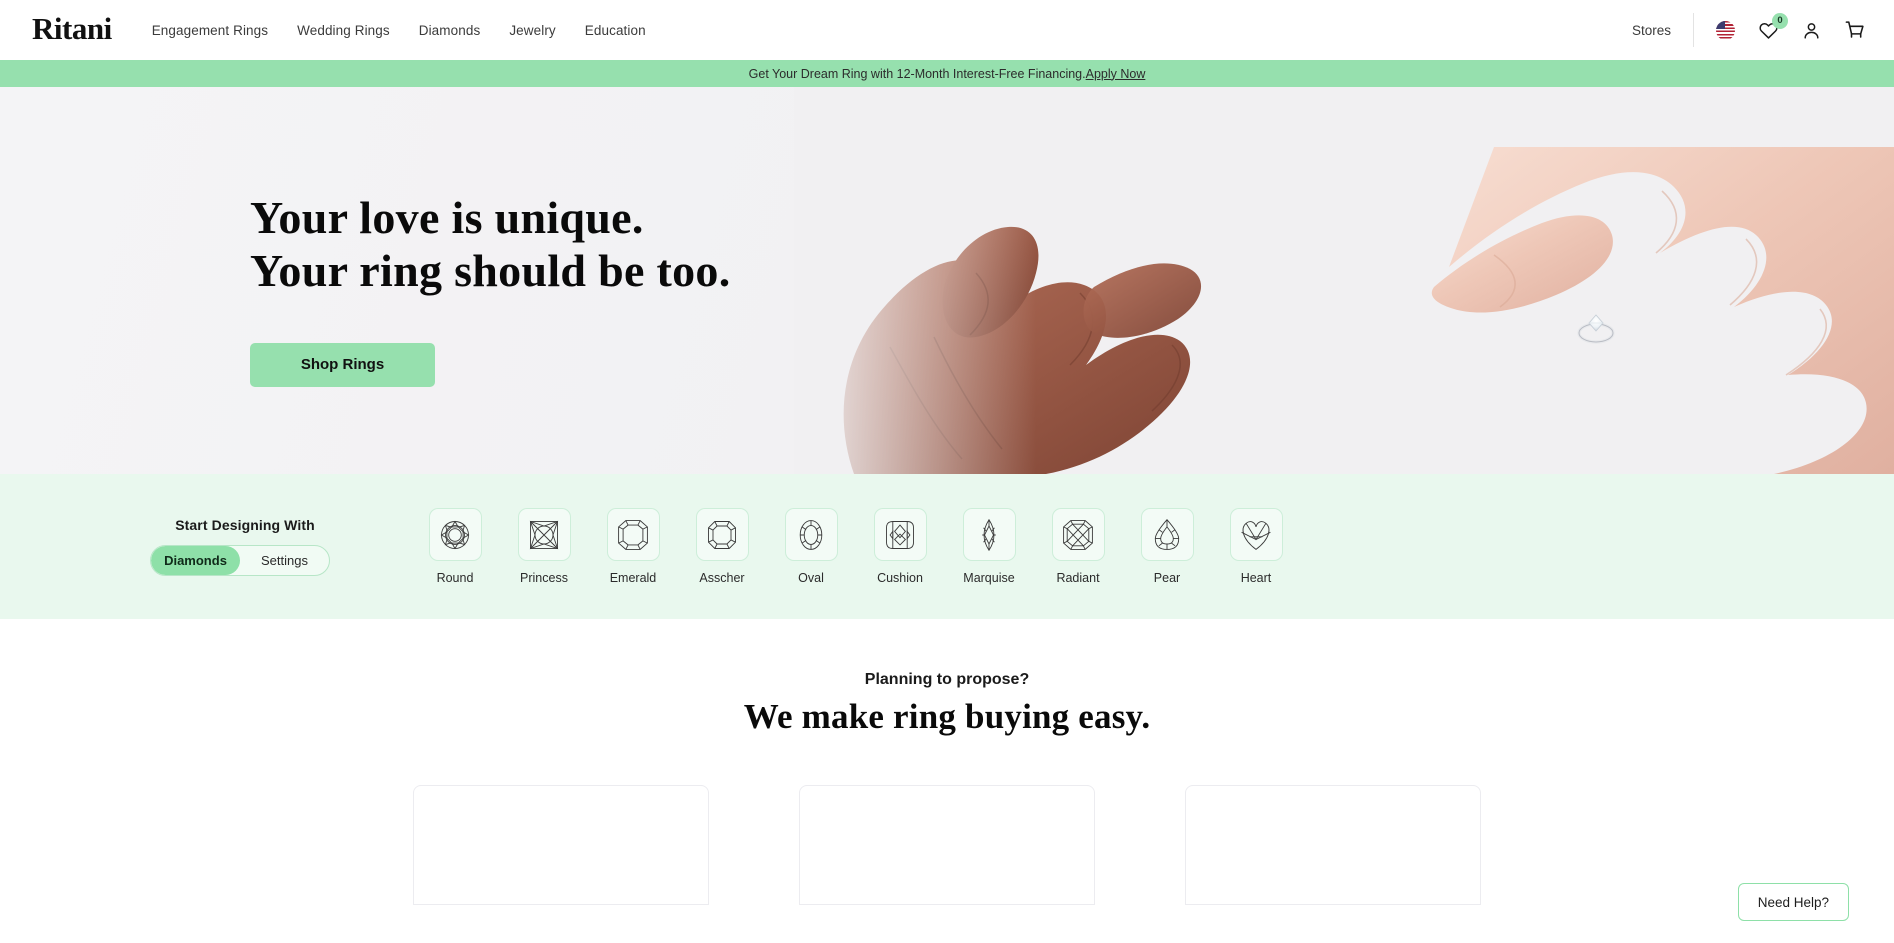 This screenshot has height=943, width=1894. I want to click on shape-label: Pear, so click(1167, 578).